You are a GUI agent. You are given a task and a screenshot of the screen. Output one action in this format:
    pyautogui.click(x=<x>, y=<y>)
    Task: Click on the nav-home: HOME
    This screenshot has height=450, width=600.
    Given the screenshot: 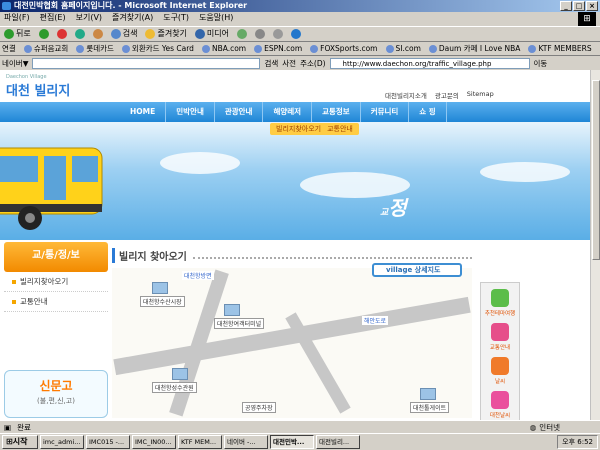 What is the action you would take?
    pyautogui.click(x=143, y=112)
    